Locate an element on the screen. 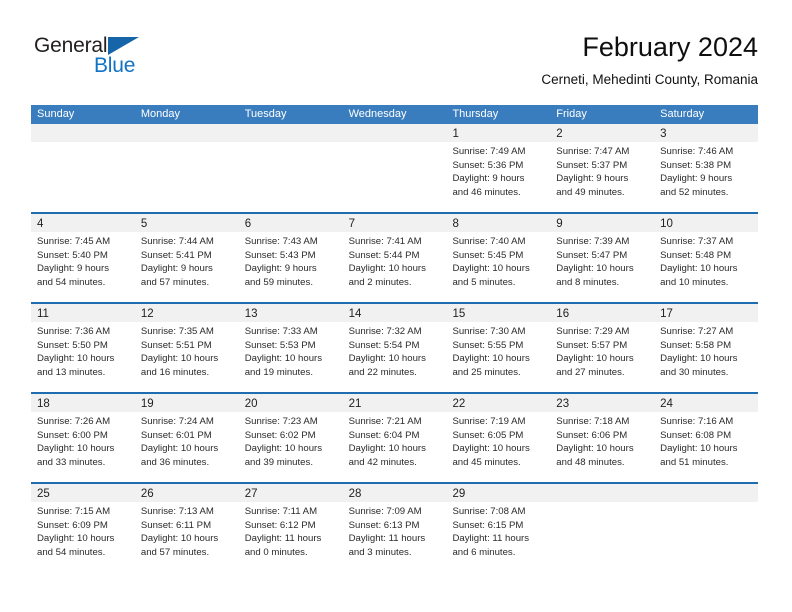 Image resolution: width=792 pixels, height=612 pixels. day-number: 7 is located at coordinates (351, 224).